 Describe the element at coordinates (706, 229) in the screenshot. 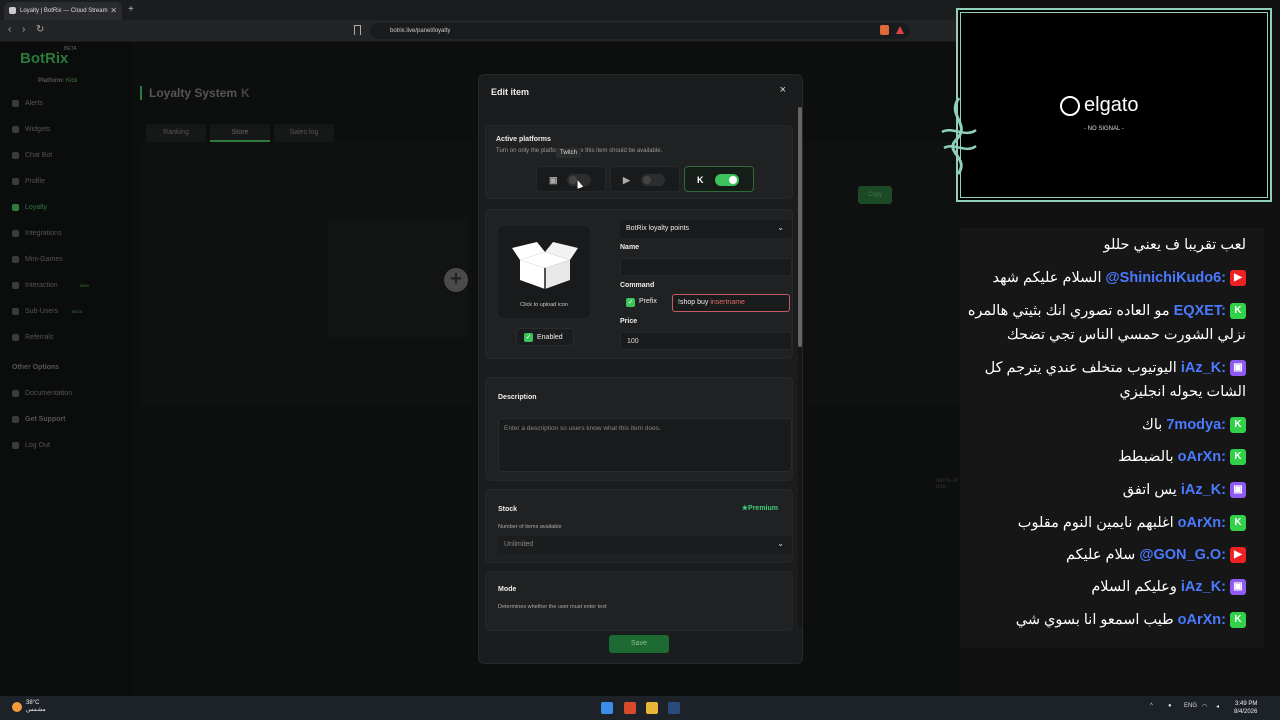

I see `currency-select: BotRix loyalty points ⌄` at that location.